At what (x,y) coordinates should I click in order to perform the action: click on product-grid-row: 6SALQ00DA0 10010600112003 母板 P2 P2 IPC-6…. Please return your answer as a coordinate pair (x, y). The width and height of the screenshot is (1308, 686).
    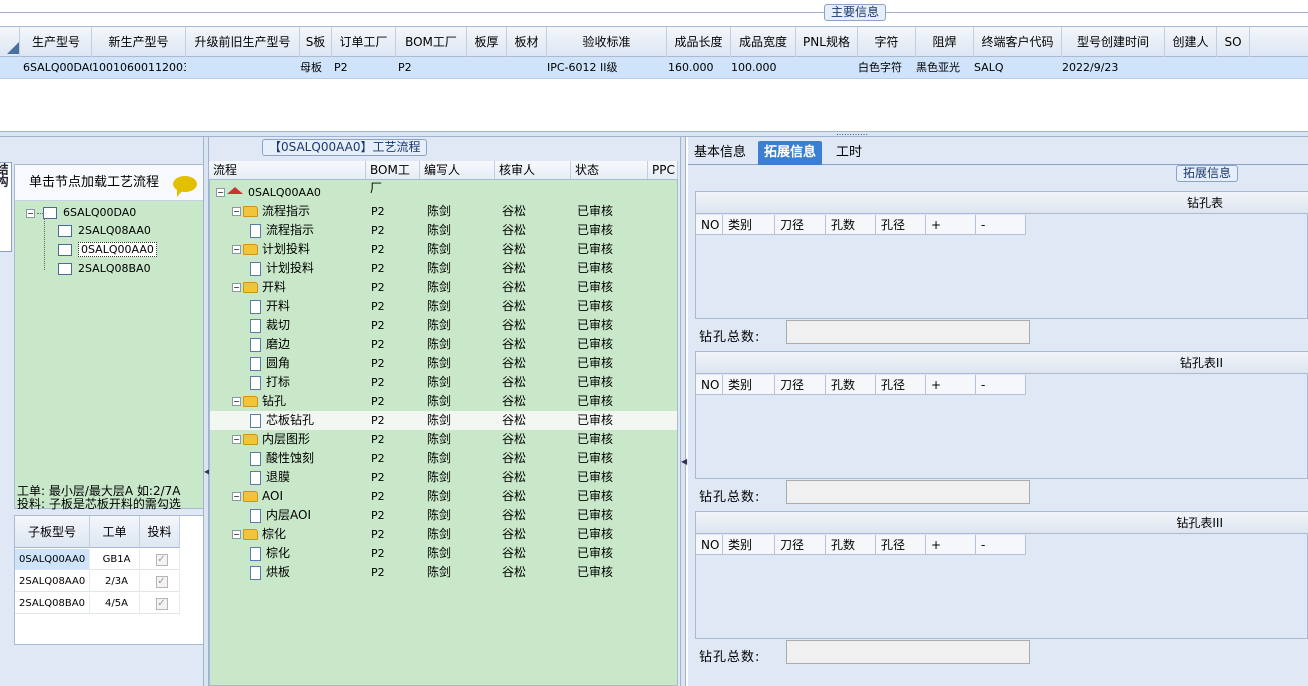
    Looking at the image, I should click on (654, 68).